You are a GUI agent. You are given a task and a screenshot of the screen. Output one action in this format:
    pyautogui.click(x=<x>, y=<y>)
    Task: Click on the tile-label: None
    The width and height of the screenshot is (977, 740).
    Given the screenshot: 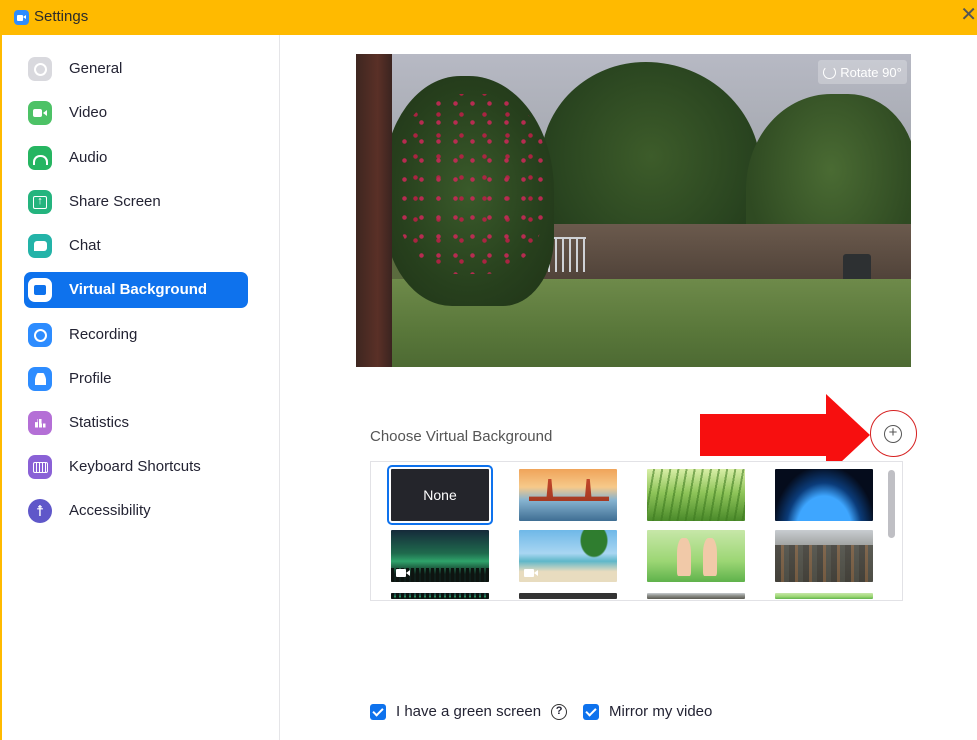 What is the action you would take?
    pyautogui.click(x=440, y=495)
    